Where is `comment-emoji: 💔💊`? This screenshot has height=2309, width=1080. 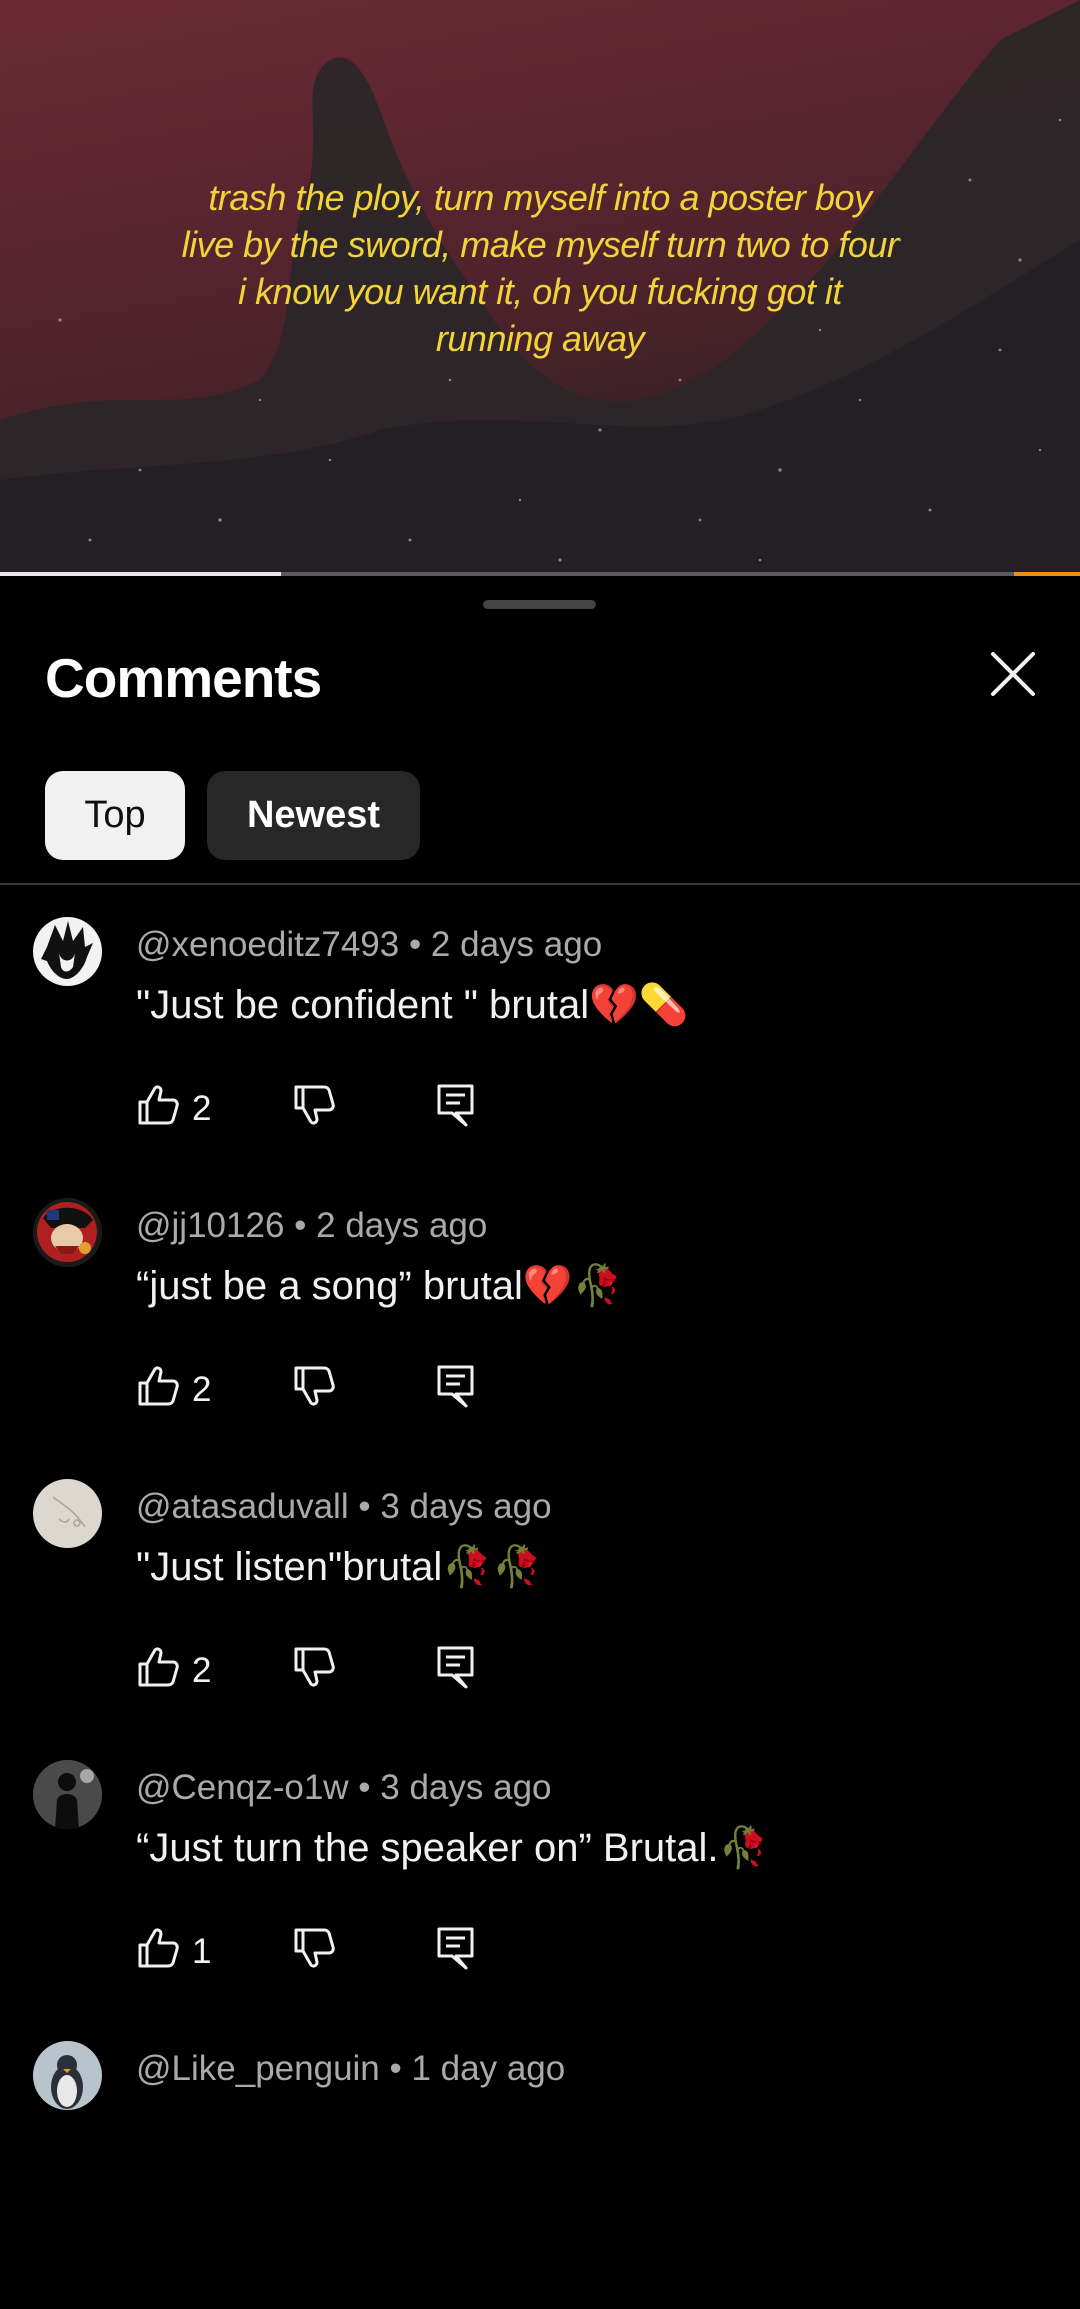 comment-emoji: 💔💊 is located at coordinates (639, 1005).